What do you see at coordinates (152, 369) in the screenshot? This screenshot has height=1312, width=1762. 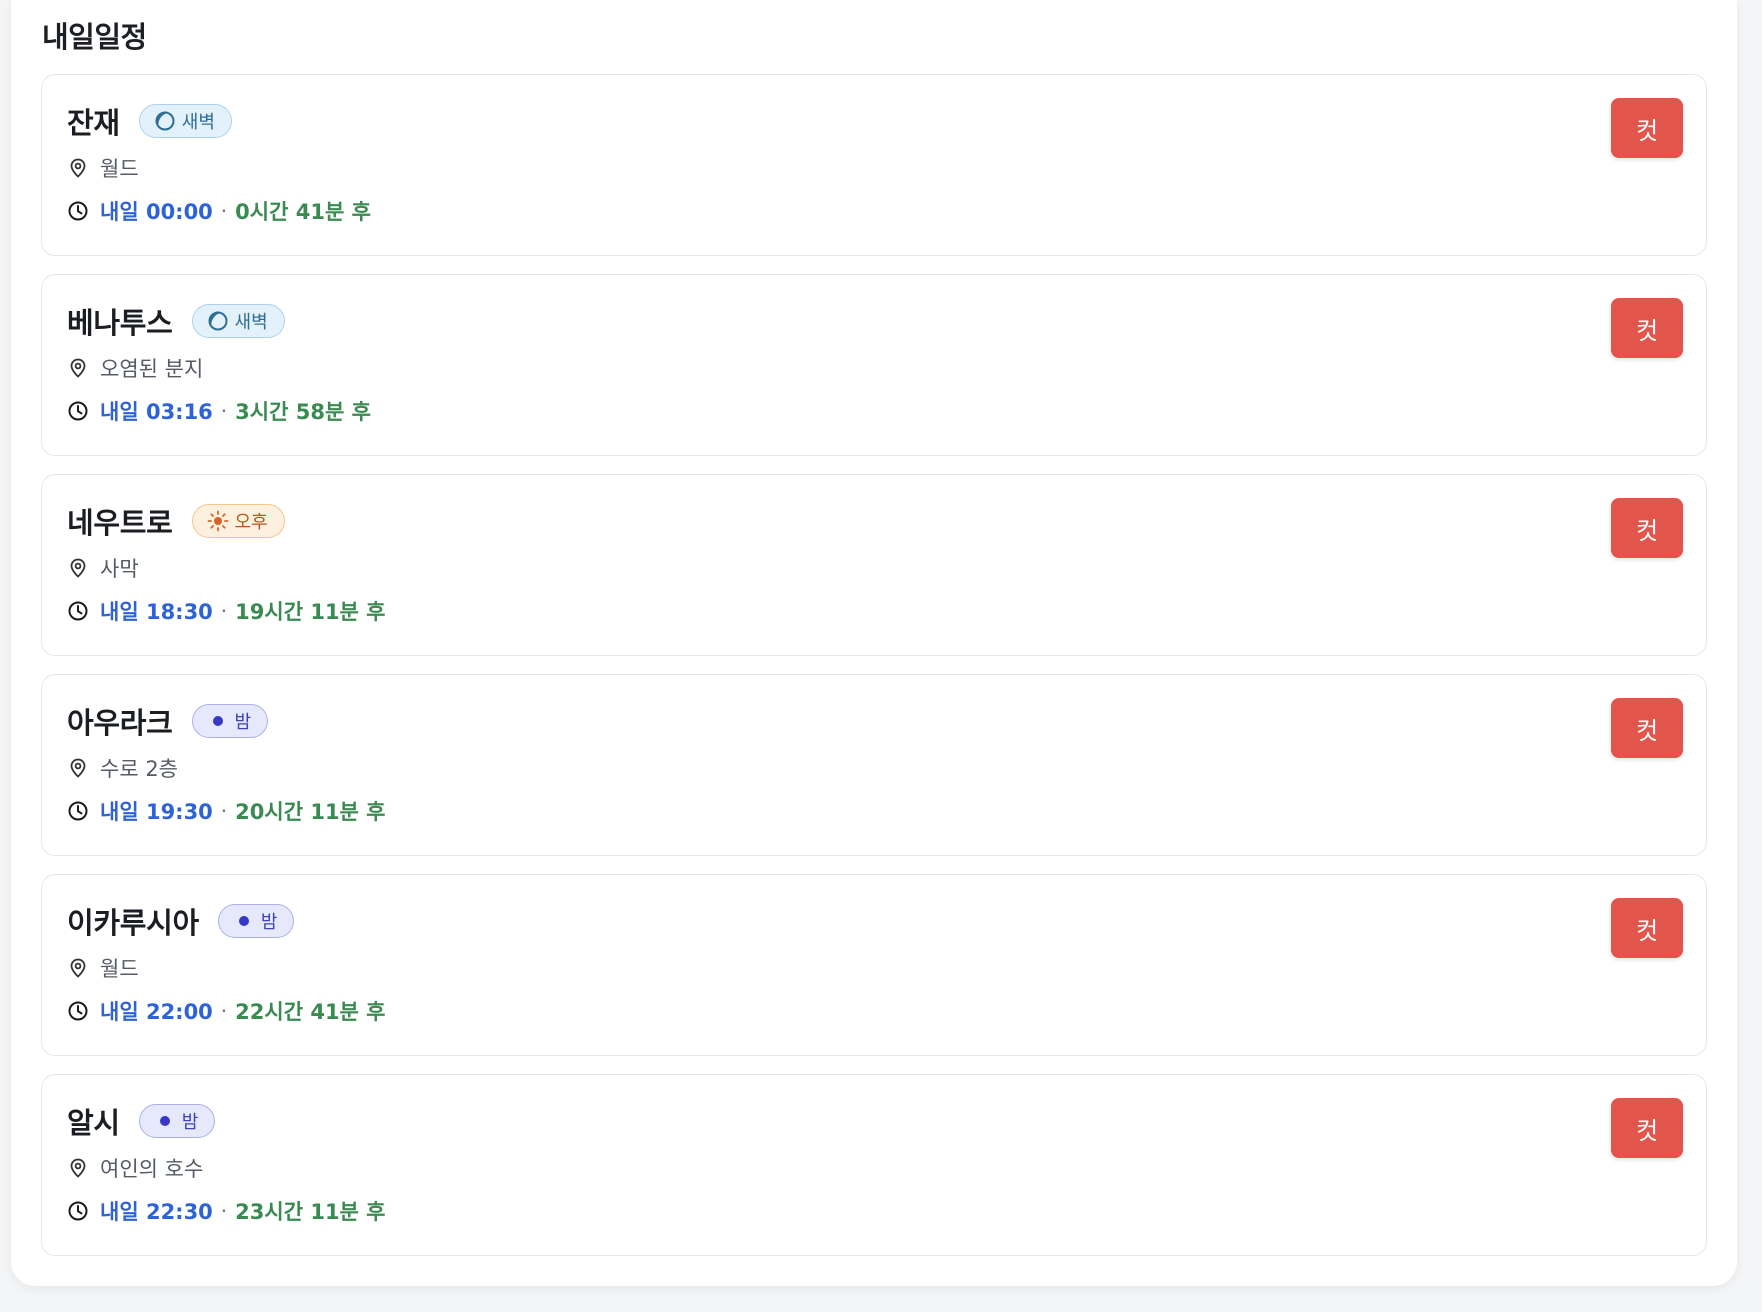 I see `location-text: 오염된 분지` at bounding box center [152, 369].